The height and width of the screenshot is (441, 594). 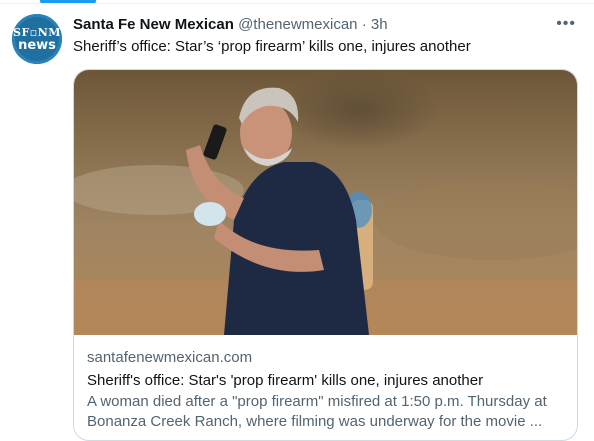 I want to click on tweet-header: Santa Fe New Mexican @thenewmexican · 3h, so click(x=313, y=25).